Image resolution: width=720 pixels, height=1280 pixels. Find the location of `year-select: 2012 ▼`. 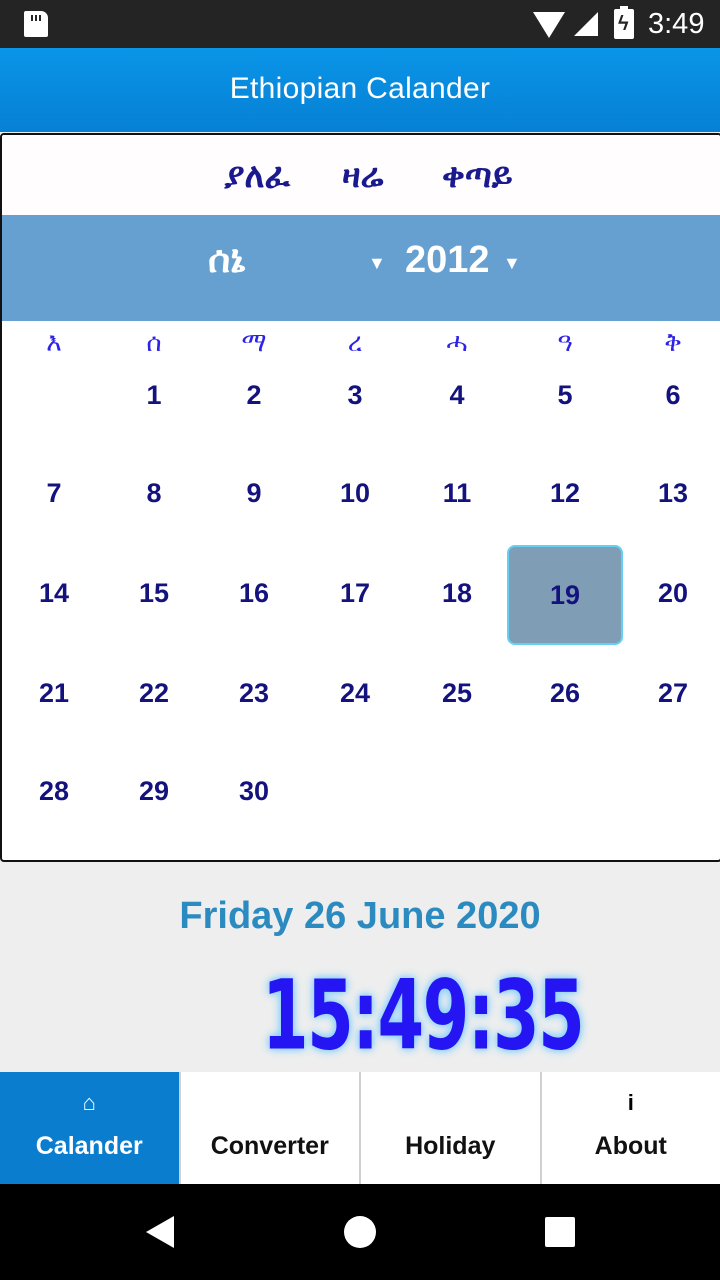

year-select: 2012 ▼ is located at coordinates (465, 260).